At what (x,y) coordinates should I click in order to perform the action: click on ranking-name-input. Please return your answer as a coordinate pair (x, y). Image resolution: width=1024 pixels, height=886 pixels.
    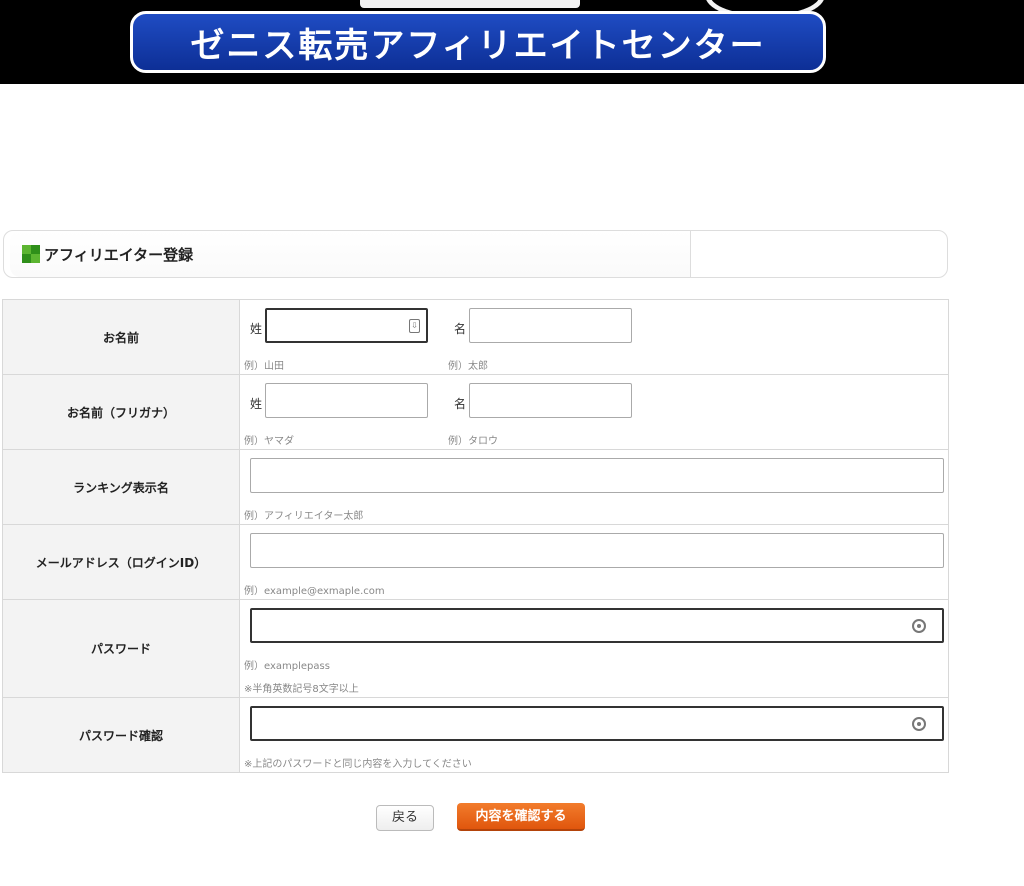
    Looking at the image, I should click on (597, 475).